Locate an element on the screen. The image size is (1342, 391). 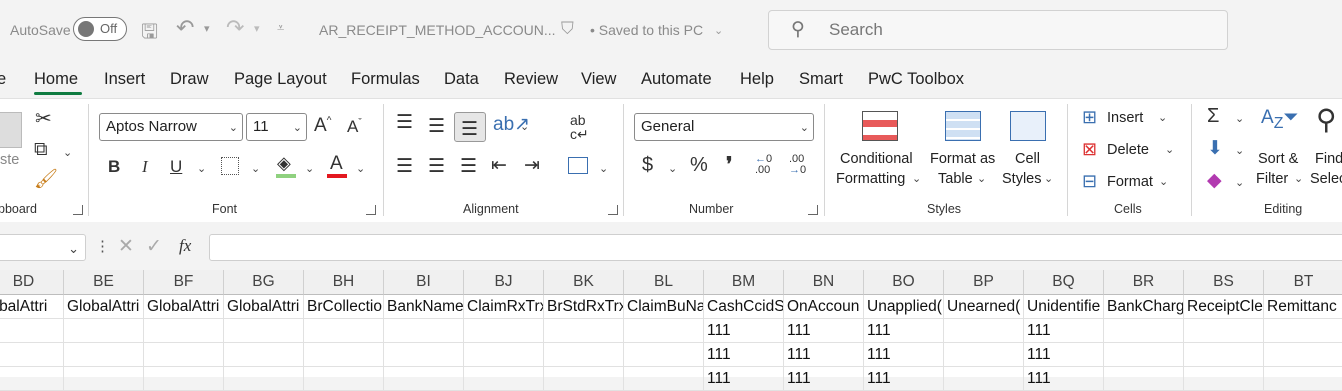
header-cell: ReceiptCle is located at coordinates (1224, 307).